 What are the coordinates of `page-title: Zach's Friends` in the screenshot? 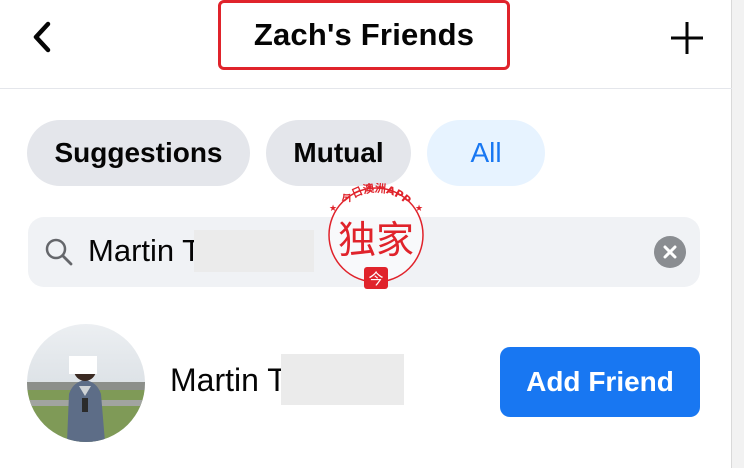 It's located at (364, 34).